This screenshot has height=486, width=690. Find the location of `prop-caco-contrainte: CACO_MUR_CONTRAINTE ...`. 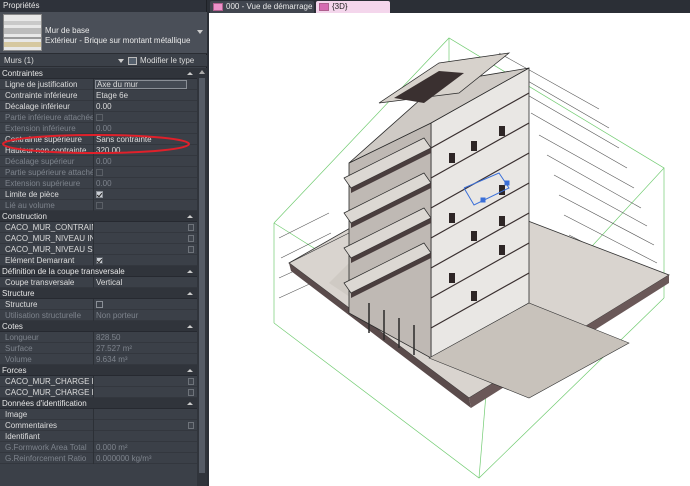

prop-caco-contrainte: CACO_MUR_CONTRAINTE ... is located at coordinates (98, 227).